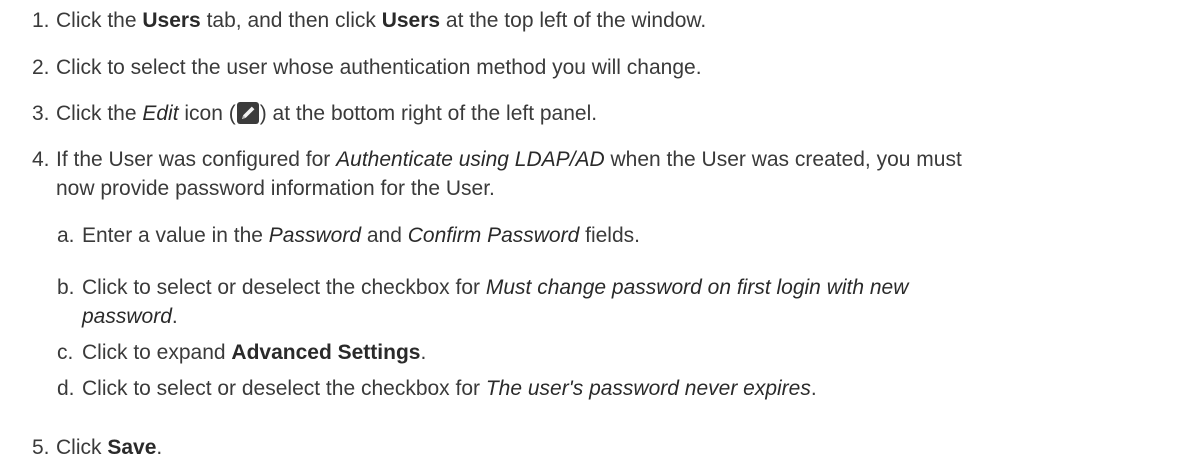 This screenshot has width=1179, height=476. What do you see at coordinates (41, 159) in the screenshot?
I see `step-number: 4.` at bounding box center [41, 159].